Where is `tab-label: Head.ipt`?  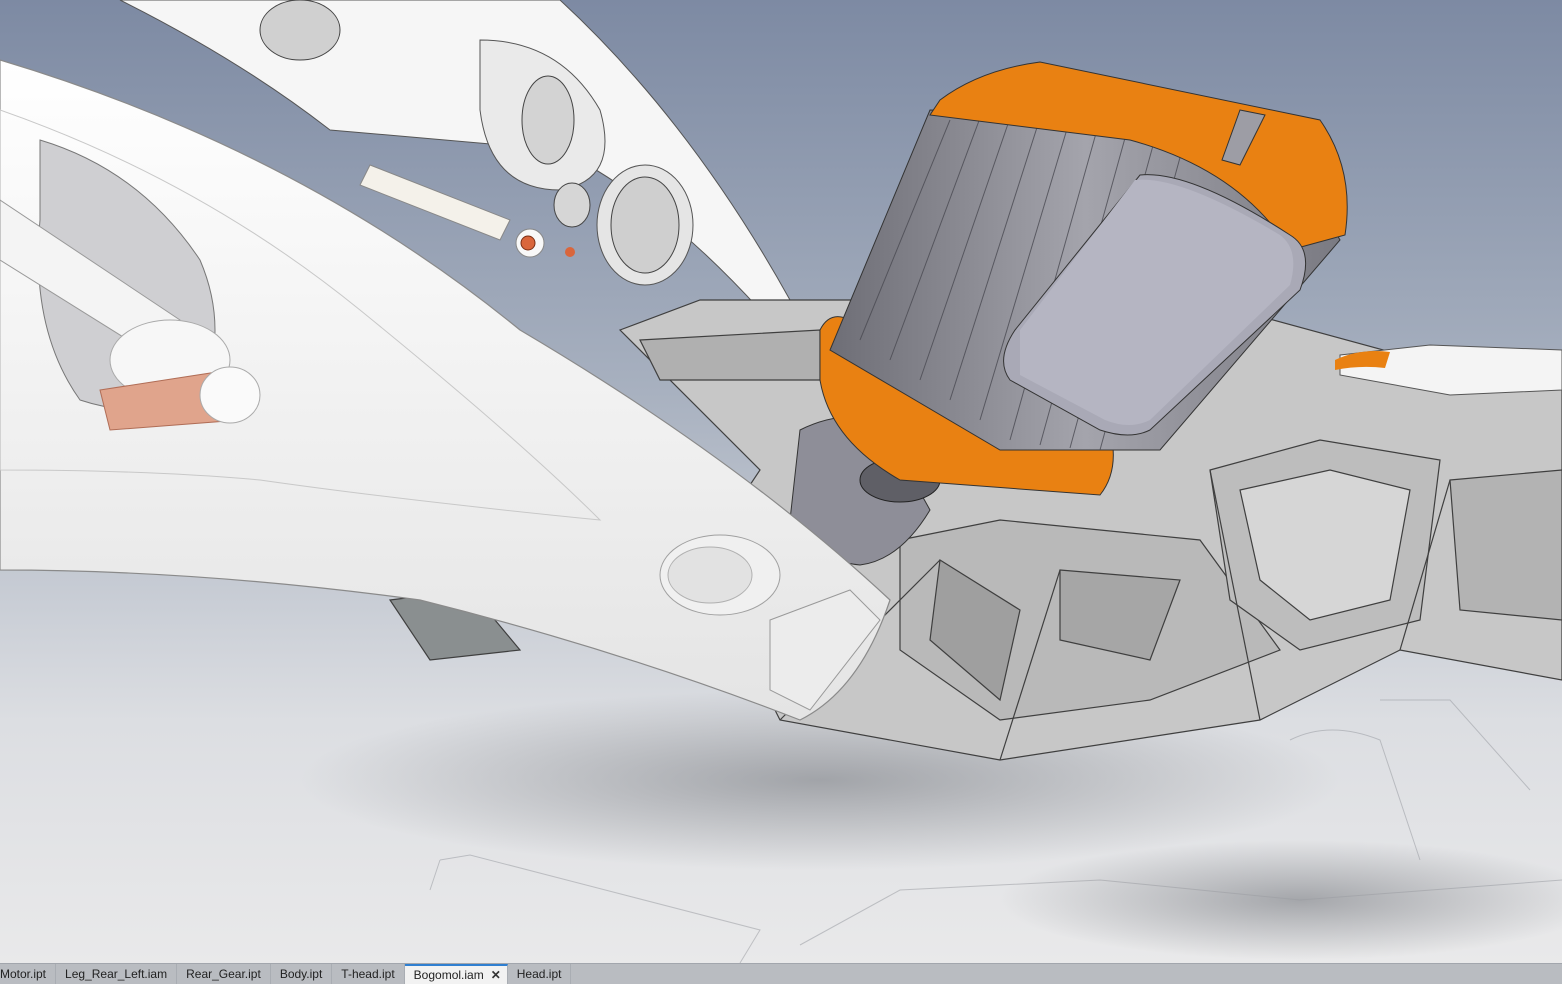
tab-label: Head.ipt is located at coordinates (539, 974).